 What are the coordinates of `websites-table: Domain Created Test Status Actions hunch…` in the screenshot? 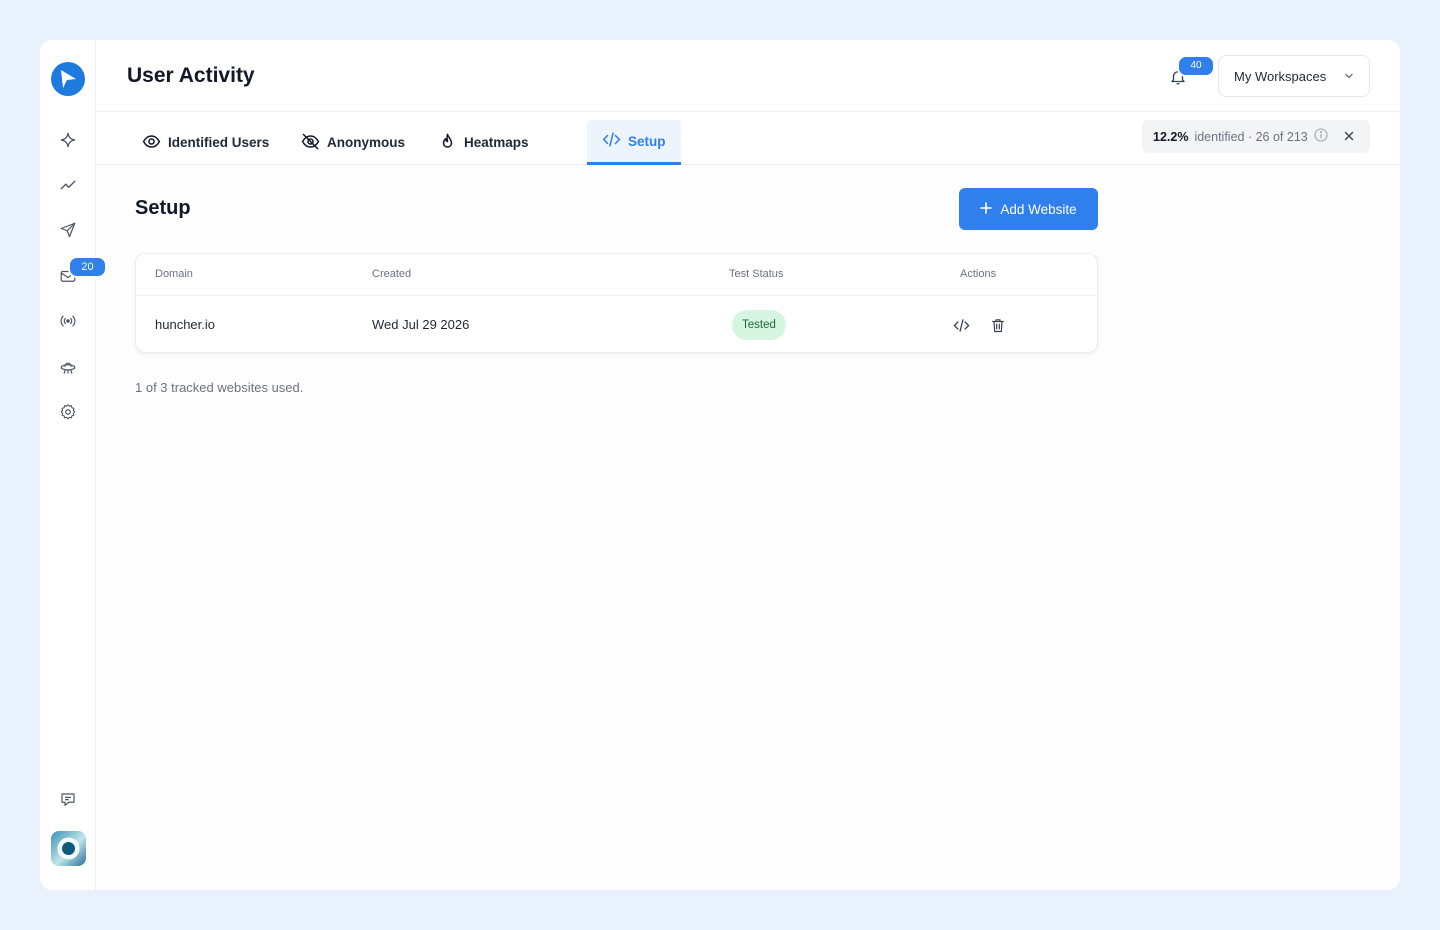 It's located at (616, 303).